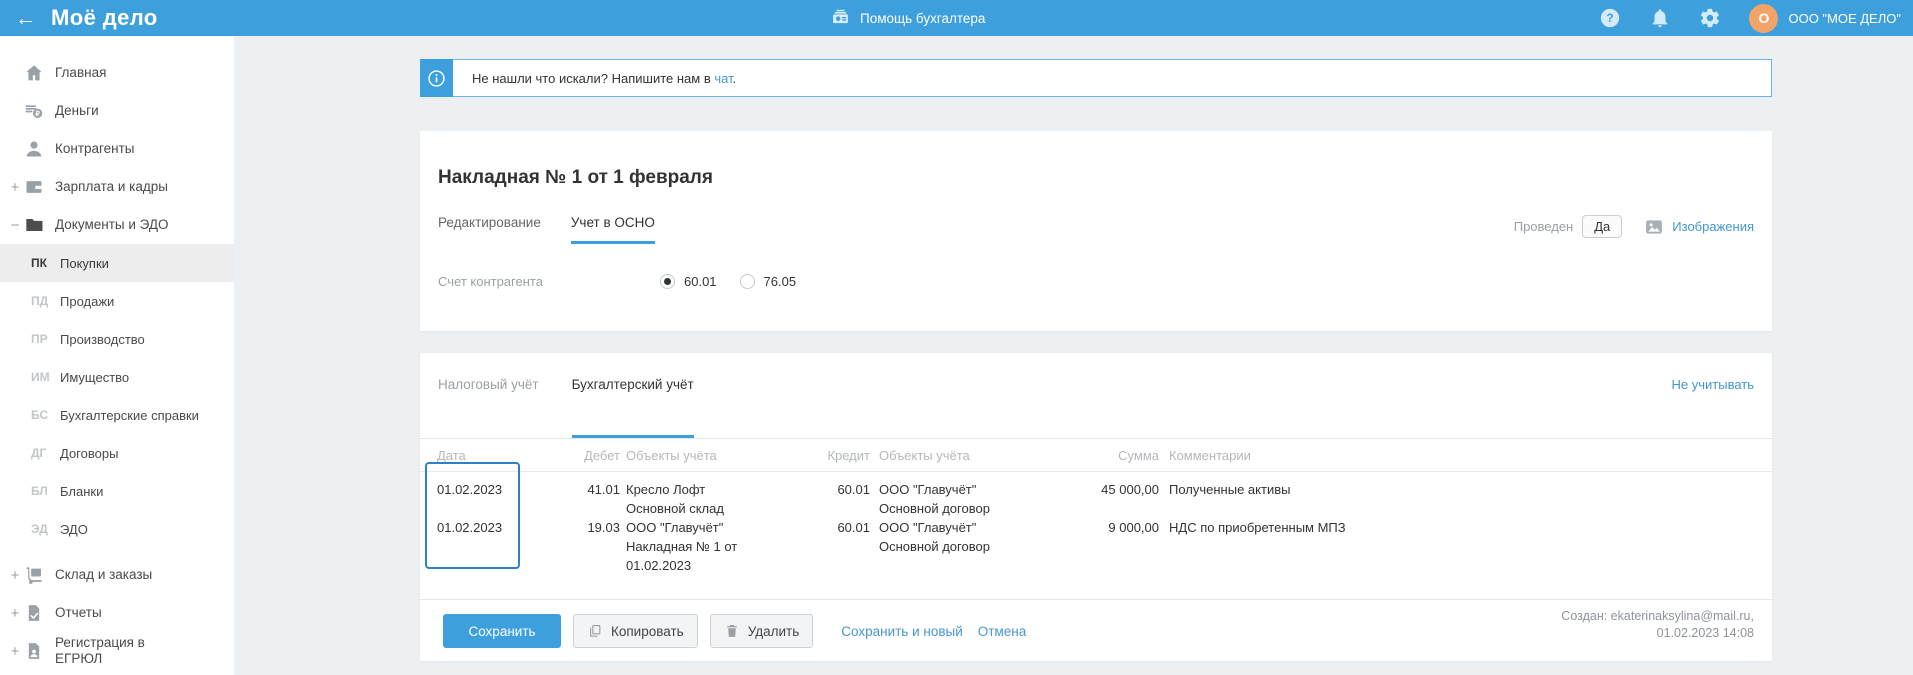 This screenshot has width=1913, height=675. I want to click on cell-debit: 41.01, so click(603, 489).